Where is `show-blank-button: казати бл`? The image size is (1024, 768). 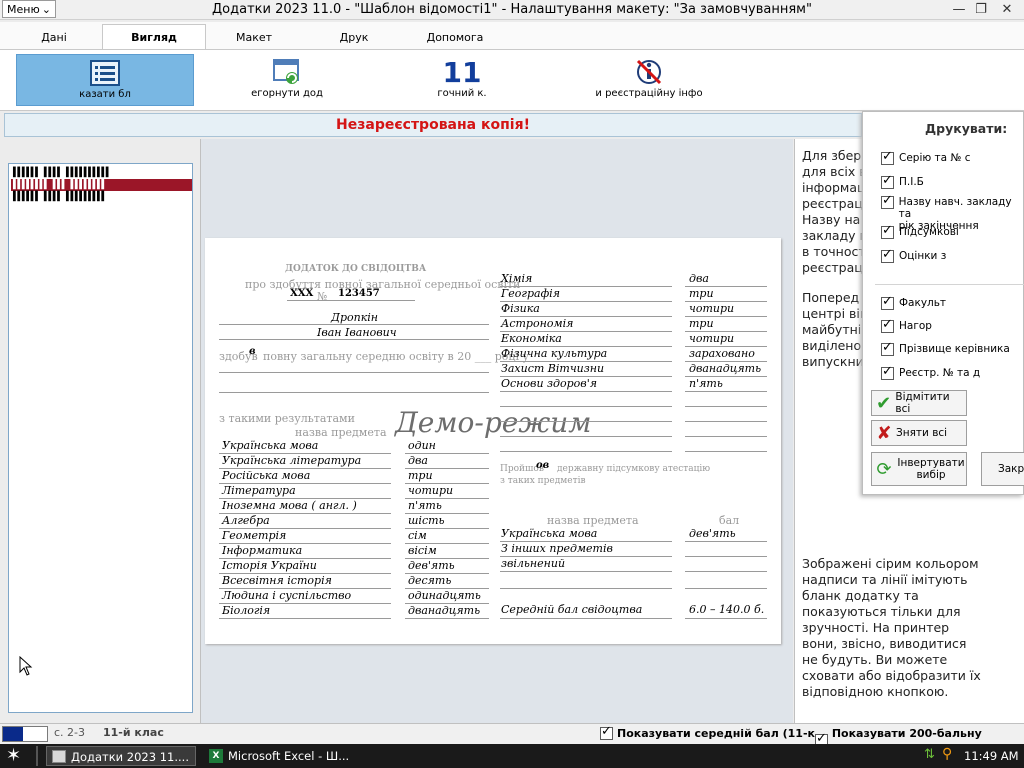
show-blank-button: казати бл is located at coordinates (105, 80).